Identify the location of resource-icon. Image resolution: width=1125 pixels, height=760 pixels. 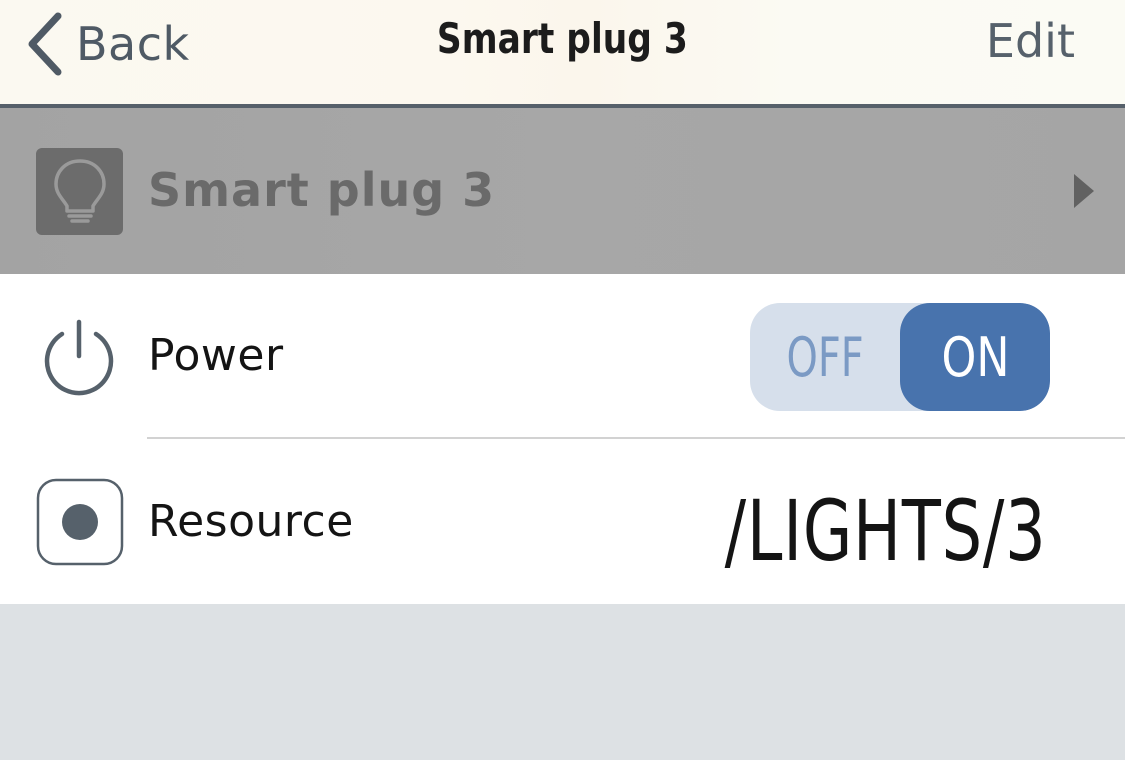
(80, 522).